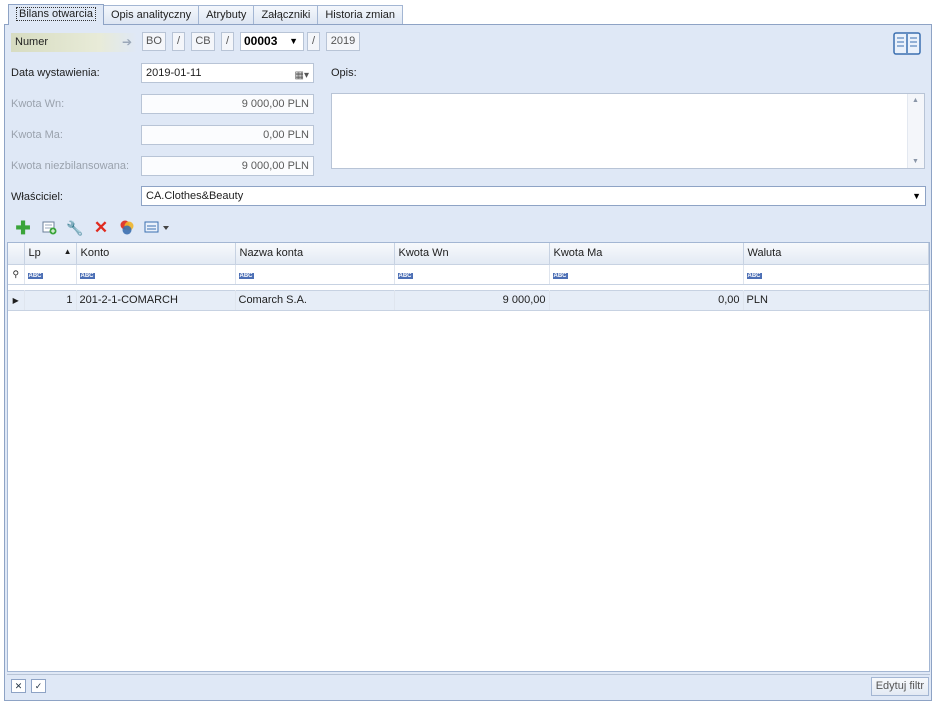  Describe the element at coordinates (472, 300) in the screenshot. I see `cell-kwota-wn: 9 000,00` at that location.